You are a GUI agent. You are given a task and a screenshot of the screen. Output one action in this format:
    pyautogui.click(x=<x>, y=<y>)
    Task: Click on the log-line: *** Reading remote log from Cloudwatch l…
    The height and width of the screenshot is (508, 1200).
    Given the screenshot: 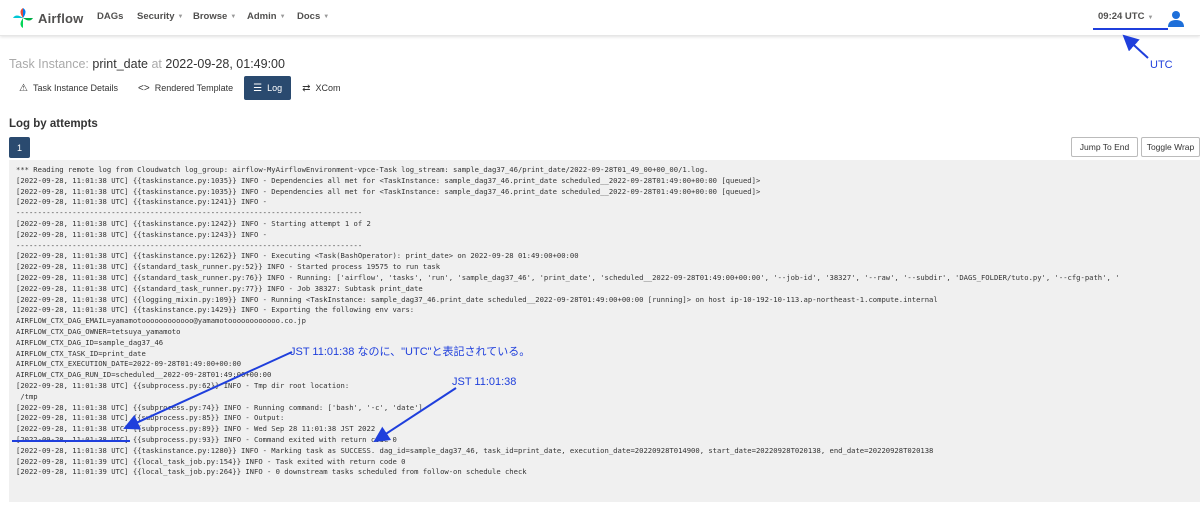 What is the action you would take?
    pyautogui.click(x=362, y=169)
    